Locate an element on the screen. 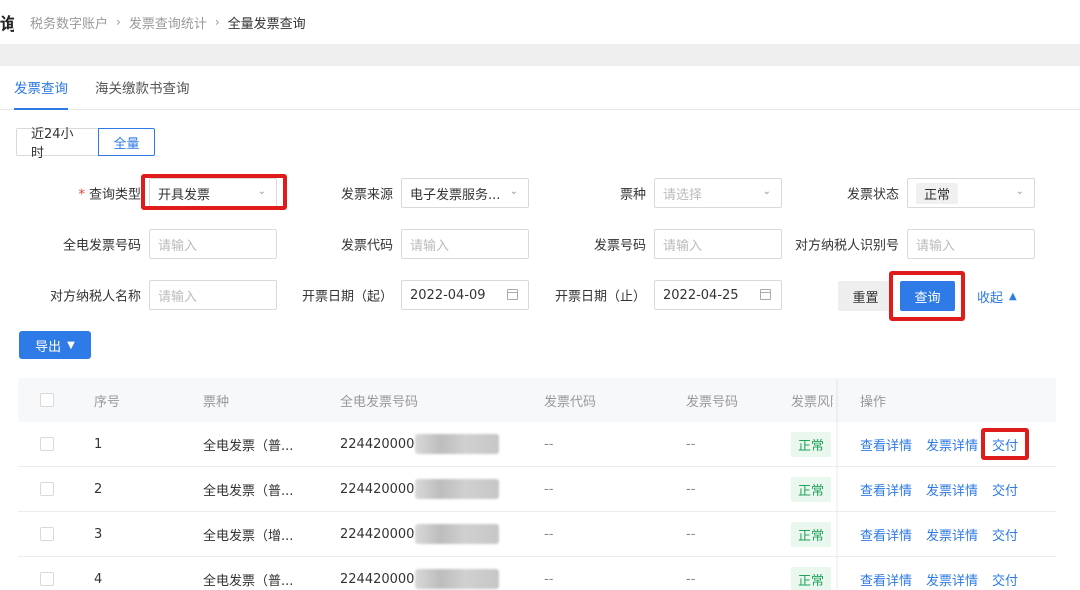  date-start-value: 2022-04-09 is located at coordinates (448, 295).